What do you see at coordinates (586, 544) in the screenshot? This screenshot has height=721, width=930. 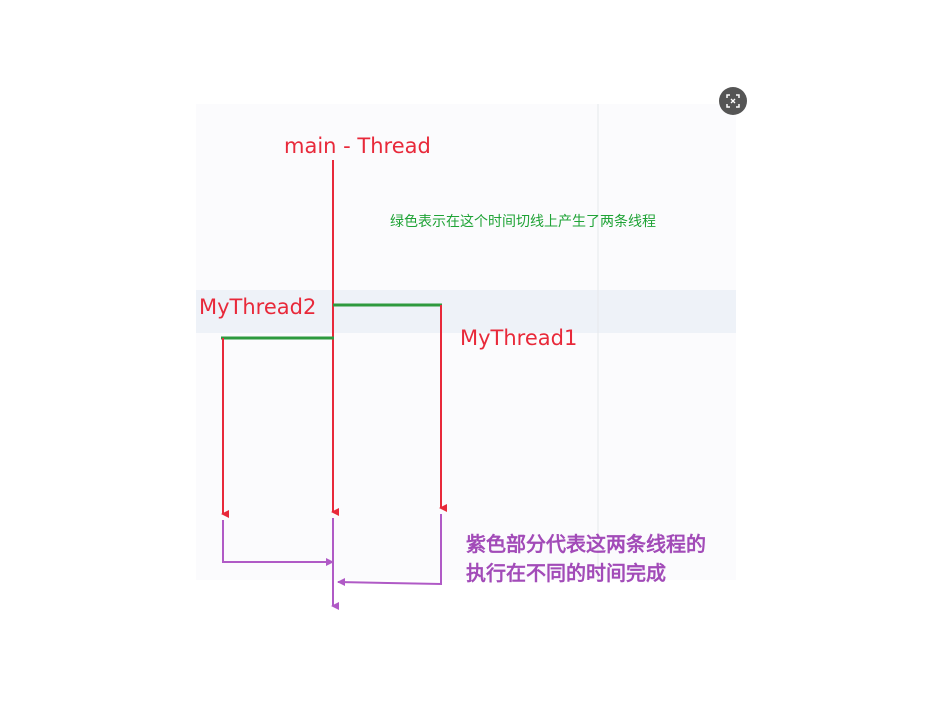 I see `purple-note-line1: 紫色部分代表这两条线程的` at bounding box center [586, 544].